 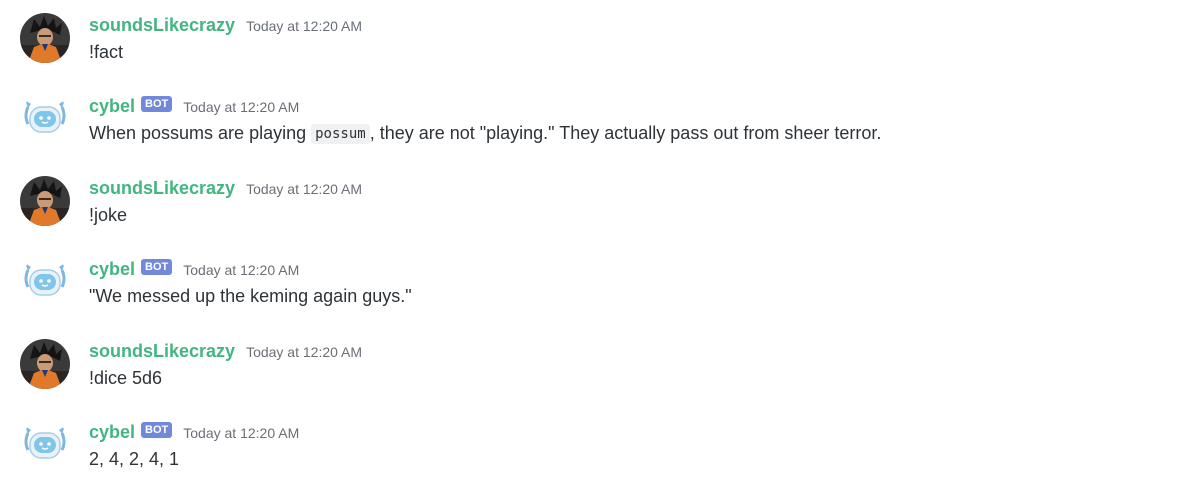 I want to click on message-item: soundsLikecrazy Today at 12:20 AM !joke, so click(x=593, y=199).